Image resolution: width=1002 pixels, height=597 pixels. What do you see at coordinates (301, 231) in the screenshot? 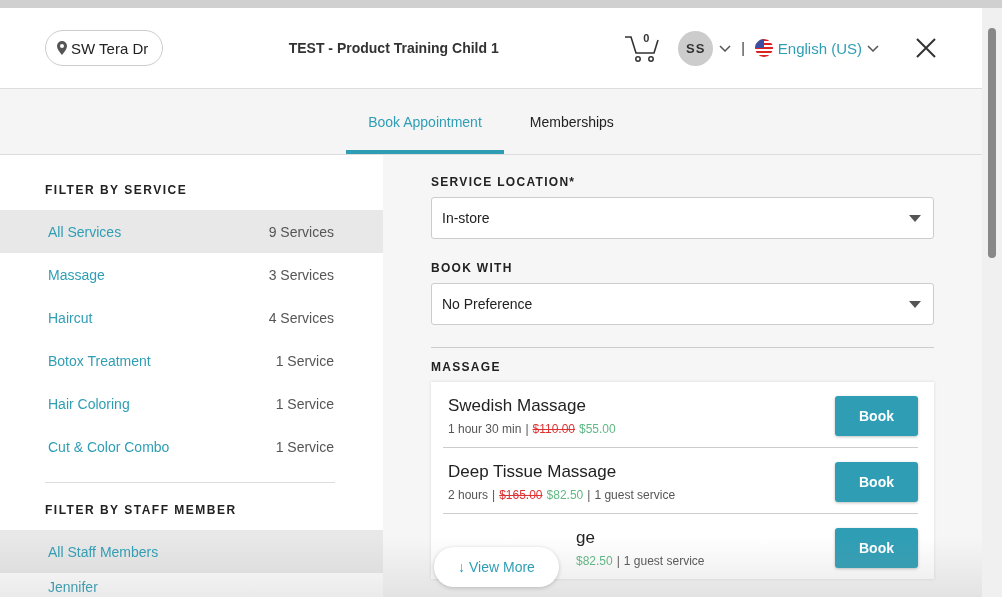
I see `service-count: 9 Services` at bounding box center [301, 231].